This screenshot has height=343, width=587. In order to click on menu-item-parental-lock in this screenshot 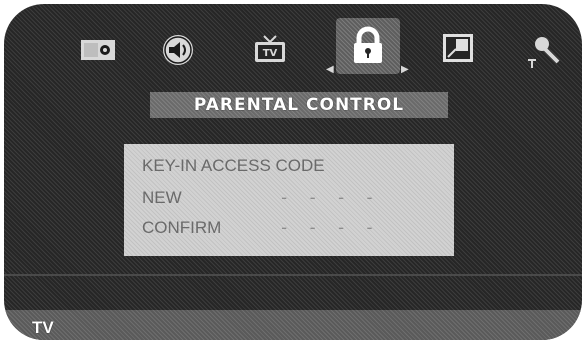, I will do `click(368, 46)`.